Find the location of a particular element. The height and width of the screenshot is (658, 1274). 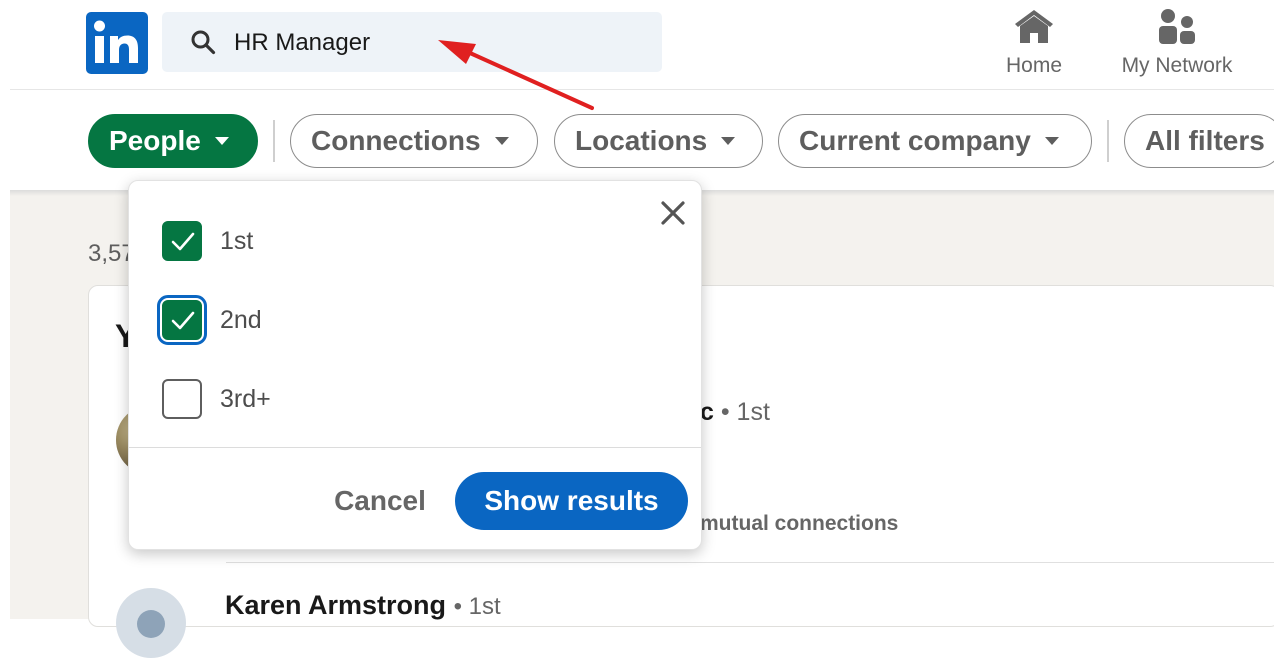

filter-all-filters: All filters is located at coordinates (1199, 141).